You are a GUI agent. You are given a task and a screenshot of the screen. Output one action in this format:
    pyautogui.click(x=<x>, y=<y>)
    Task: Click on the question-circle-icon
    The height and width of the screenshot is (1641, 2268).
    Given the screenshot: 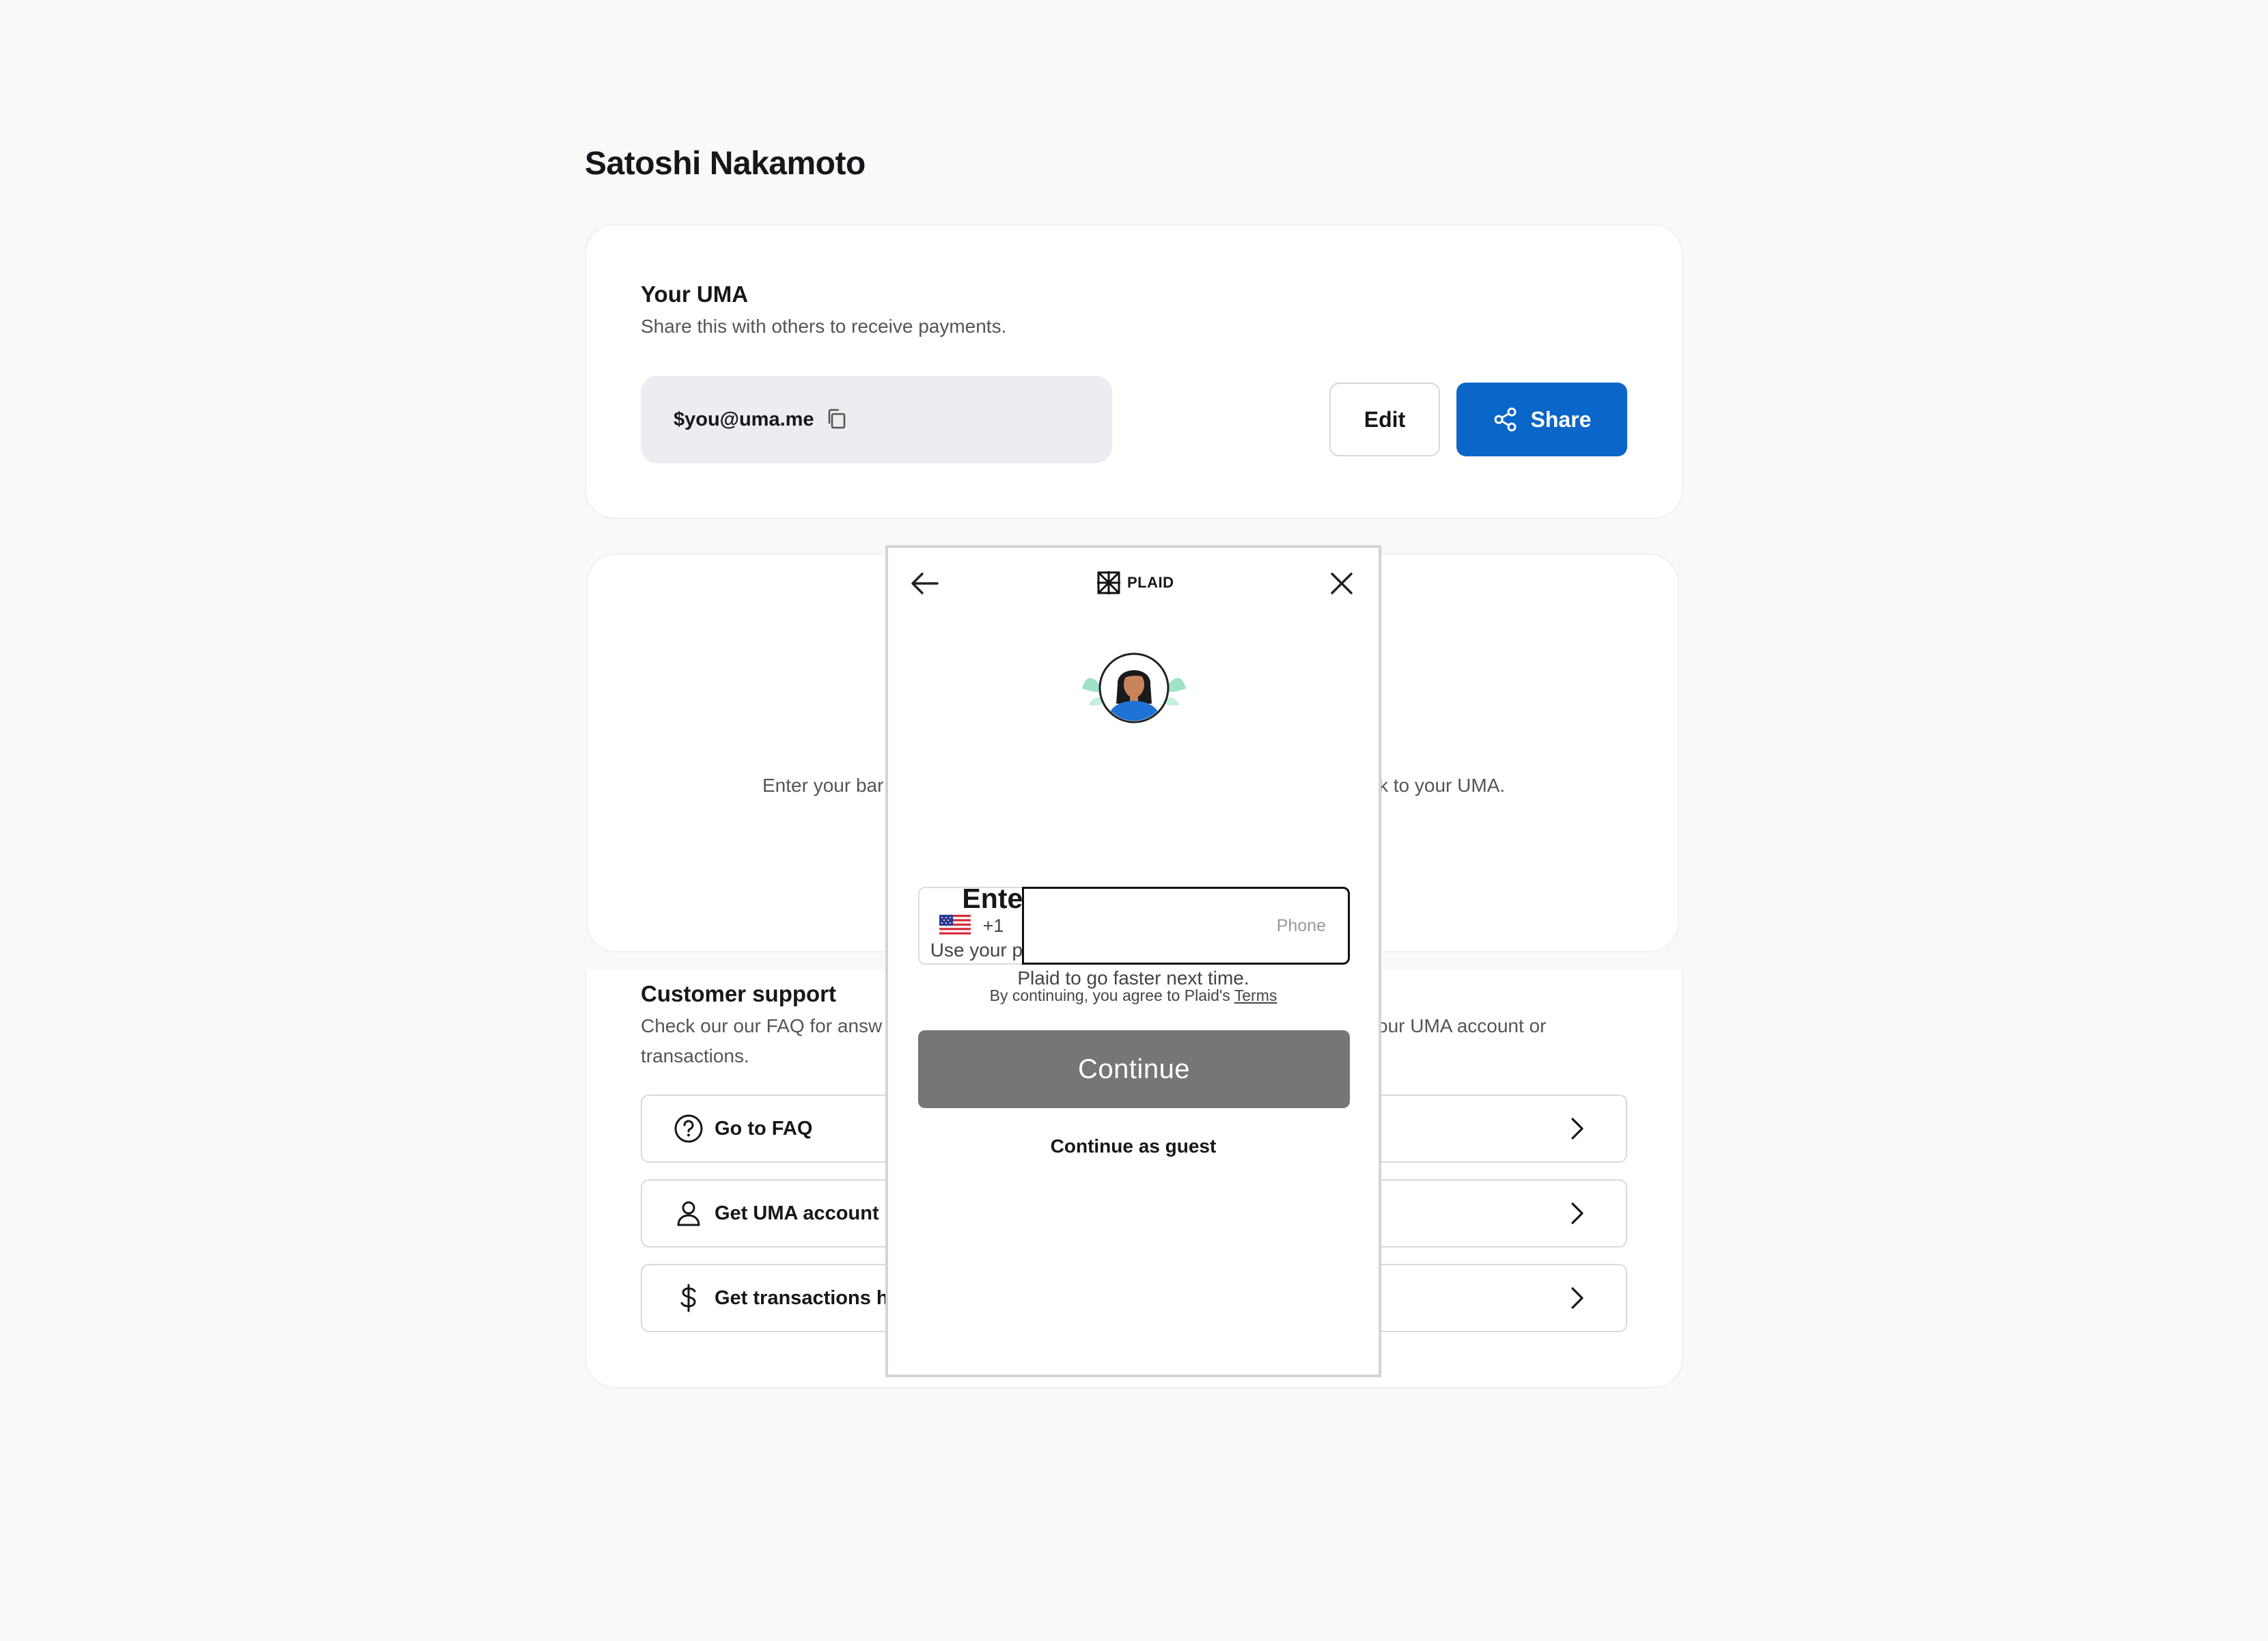 What is the action you would take?
    pyautogui.click(x=689, y=1129)
    